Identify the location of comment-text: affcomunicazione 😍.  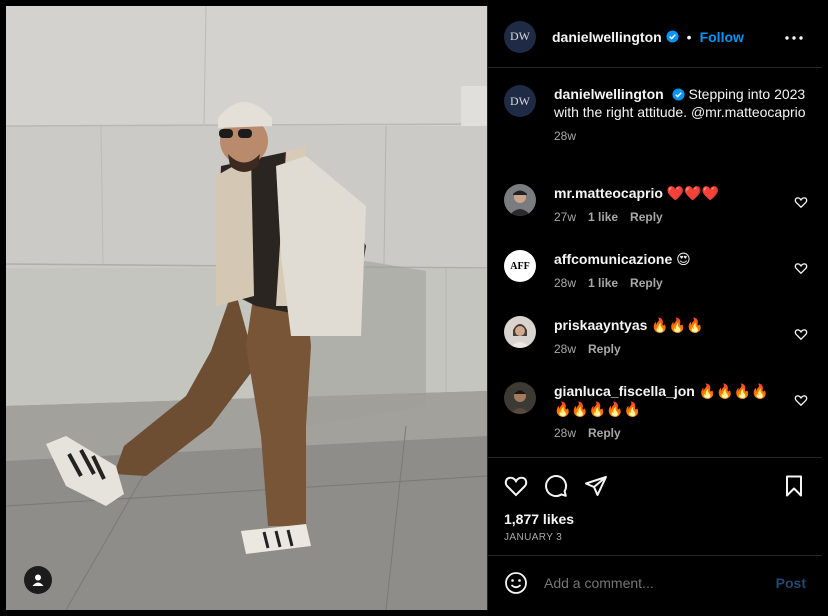
(670, 259).